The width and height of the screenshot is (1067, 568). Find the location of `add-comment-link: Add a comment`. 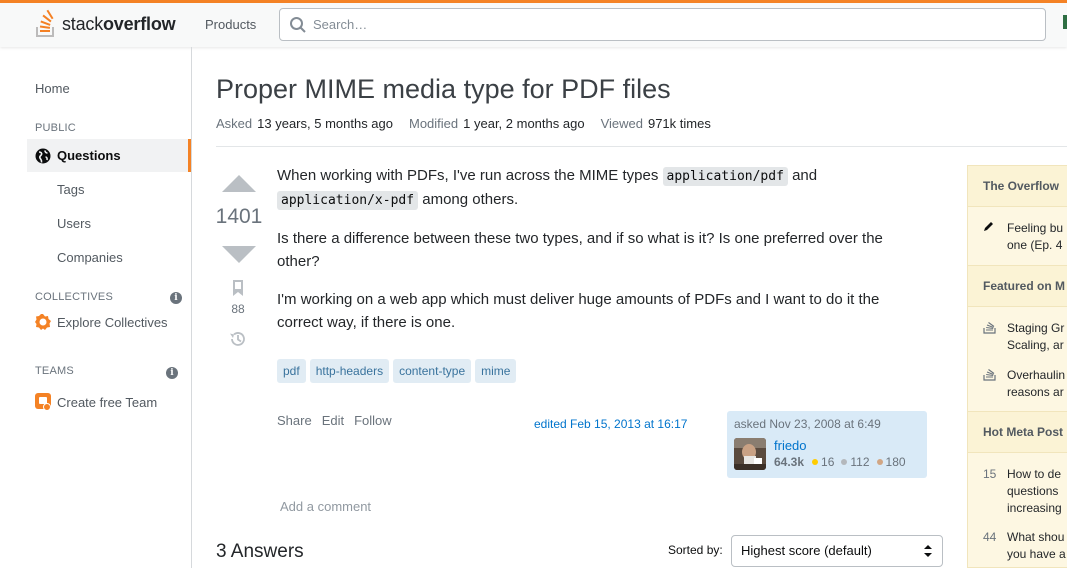

add-comment-link: Add a comment is located at coordinates (325, 506).